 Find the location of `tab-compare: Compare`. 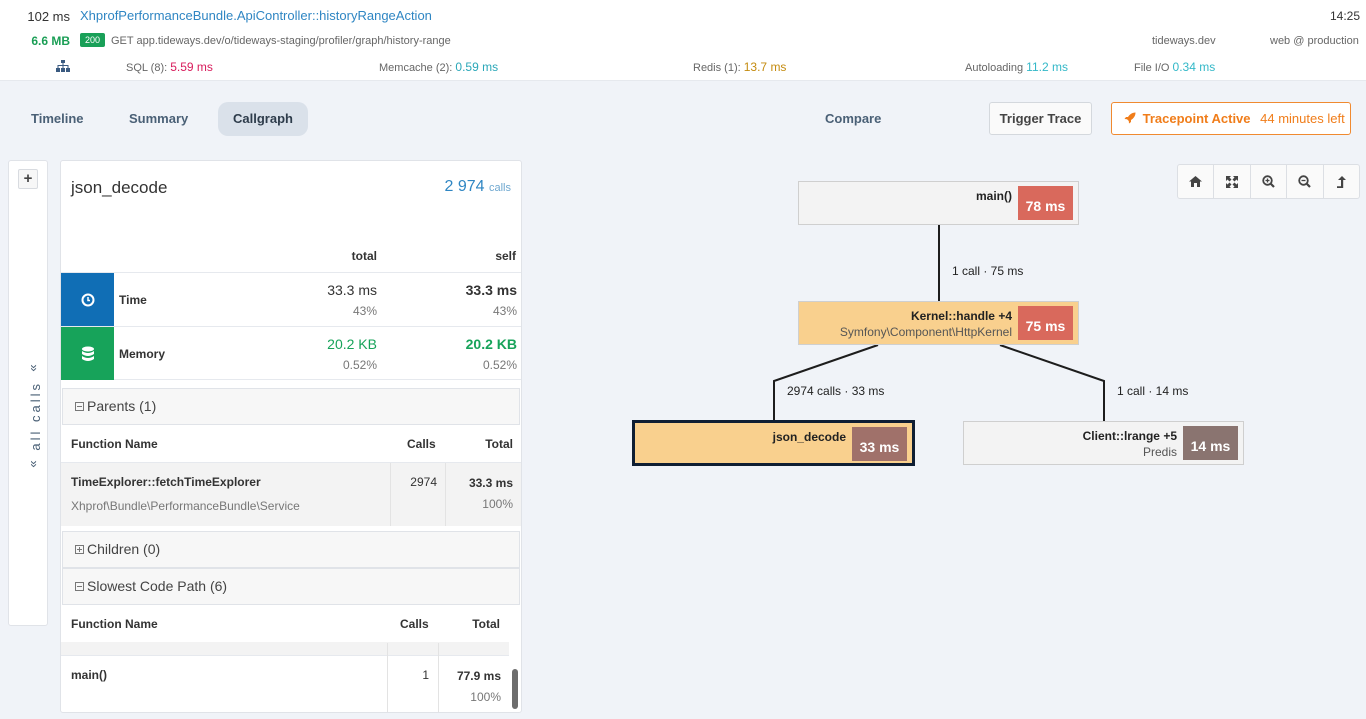

tab-compare: Compare is located at coordinates (853, 119).